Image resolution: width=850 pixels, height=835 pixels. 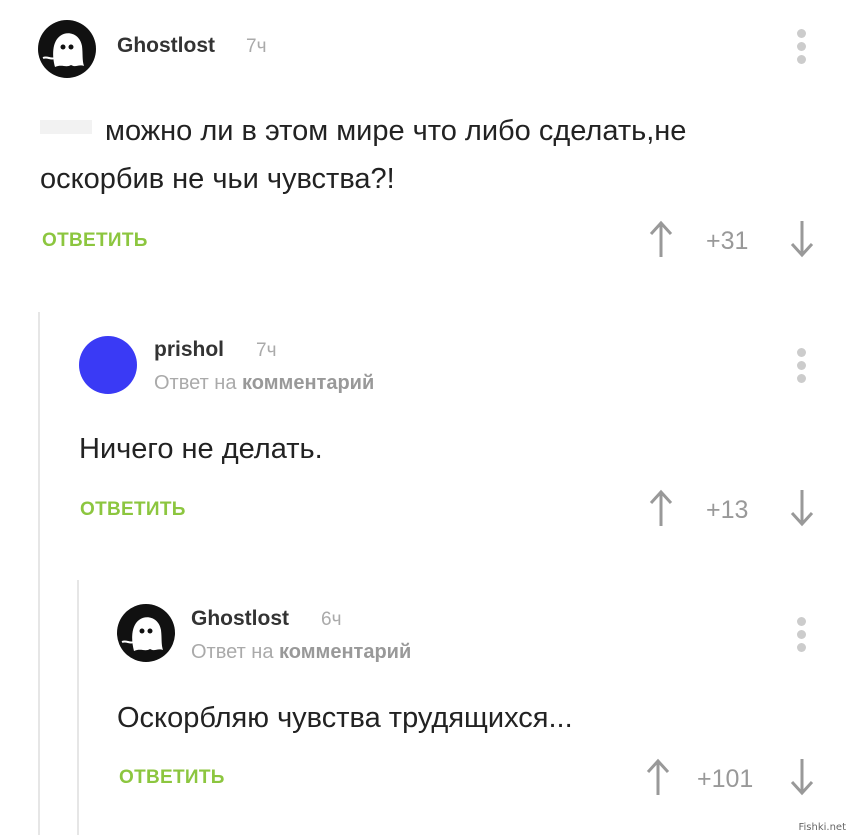 I want to click on hidden-text-block, so click(x=66, y=127).